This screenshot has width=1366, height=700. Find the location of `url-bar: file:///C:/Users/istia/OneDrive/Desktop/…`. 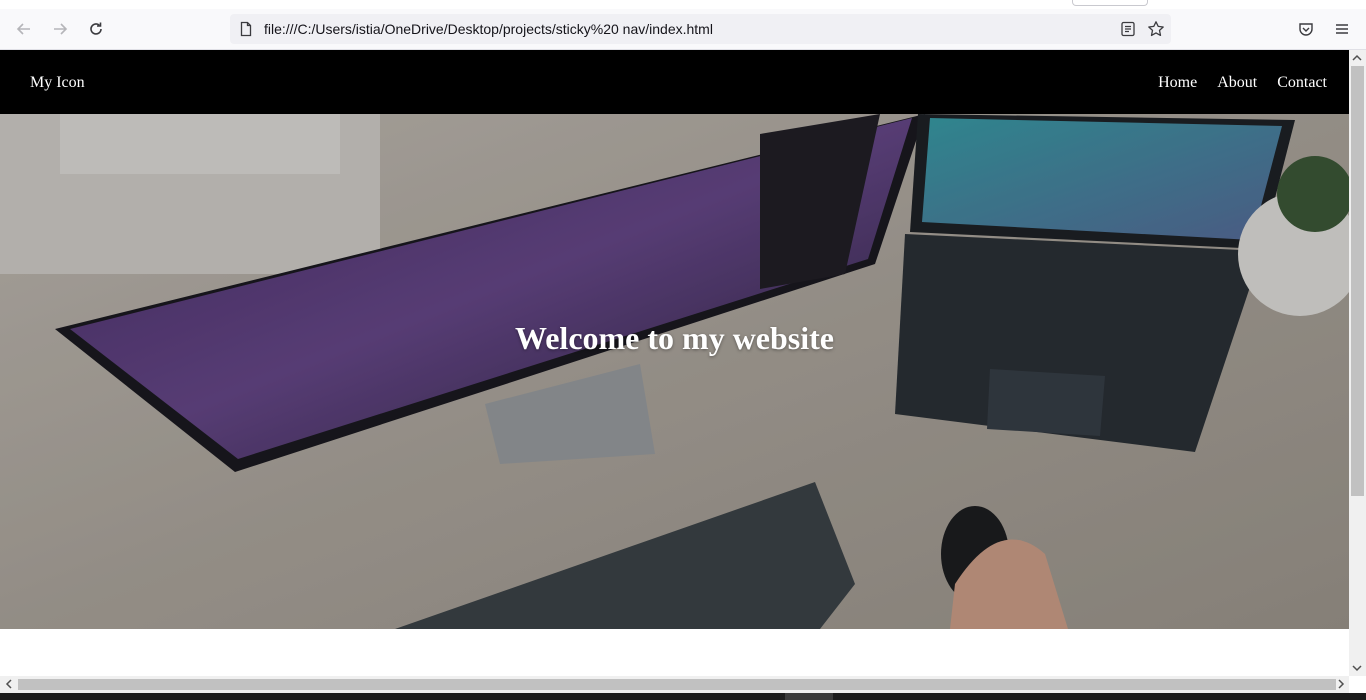

url-bar: file:///C:/Users/istia/OneDrive/Desktop/… is located at coordinates (700, 29).